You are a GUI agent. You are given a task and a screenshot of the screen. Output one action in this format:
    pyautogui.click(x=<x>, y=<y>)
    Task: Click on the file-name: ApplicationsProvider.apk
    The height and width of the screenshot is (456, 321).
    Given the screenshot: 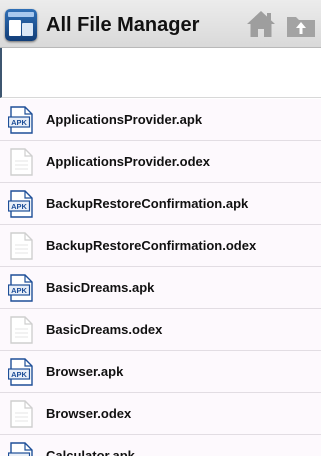 What is the action you would take?
    pyautogui.click(x=124, y=119)
    